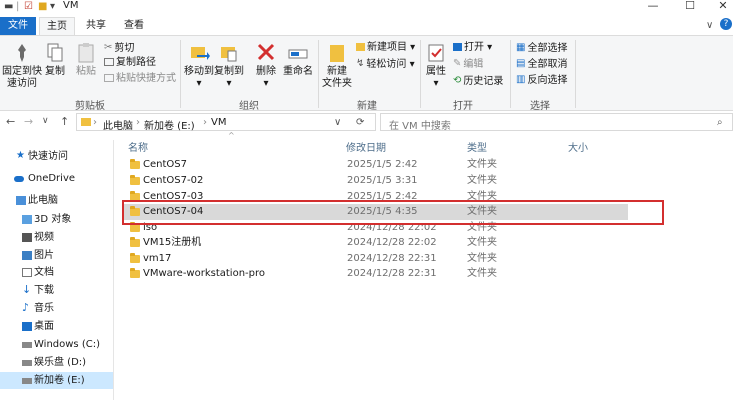 The width and height of the screenshot is (733, 400). What do you see at coordinates (718, 7) in the screenshot?
I see `close-button: ✕` at bounding box center [718, 7].